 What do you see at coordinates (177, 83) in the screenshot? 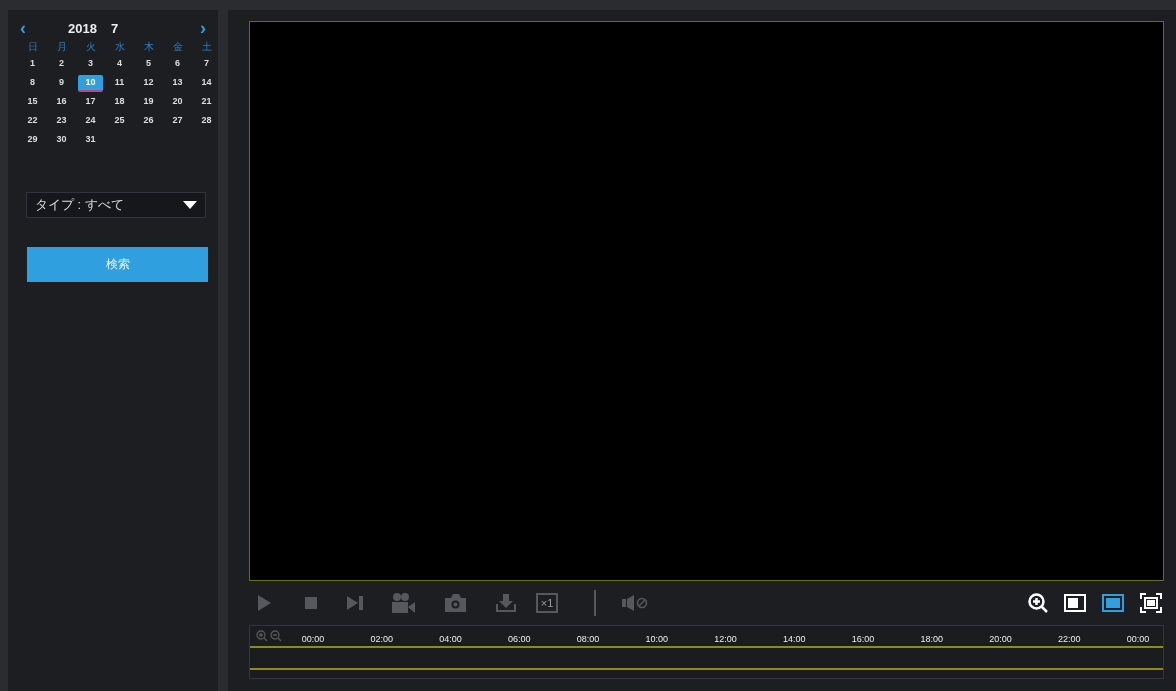
I see `calendar-day: 13` at bounding box center [177, 83].